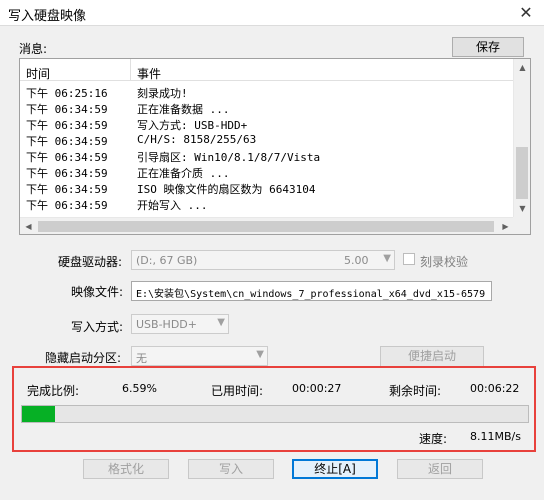 This screenshot has height=500, width=544. Describe the element at coordinates (192, 125) in the screenshot. I see `log-event: 写入方式: USB-HDD+` at that location.